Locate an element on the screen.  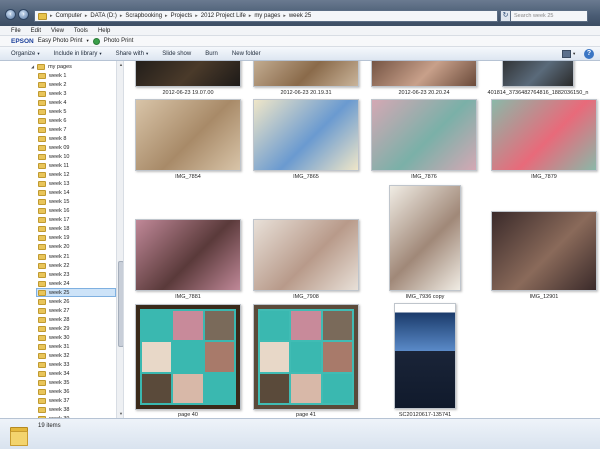
breadcrumb-my-pages: my pages is located at coordinates (267, 16).